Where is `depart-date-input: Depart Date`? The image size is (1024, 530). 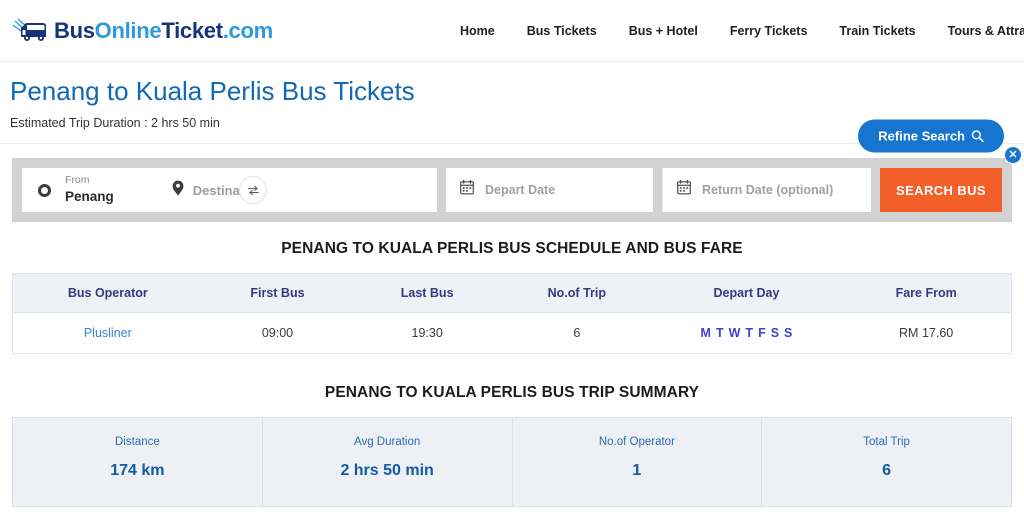
depart-date-input: Depart Date is located at coordinates (549, 190).